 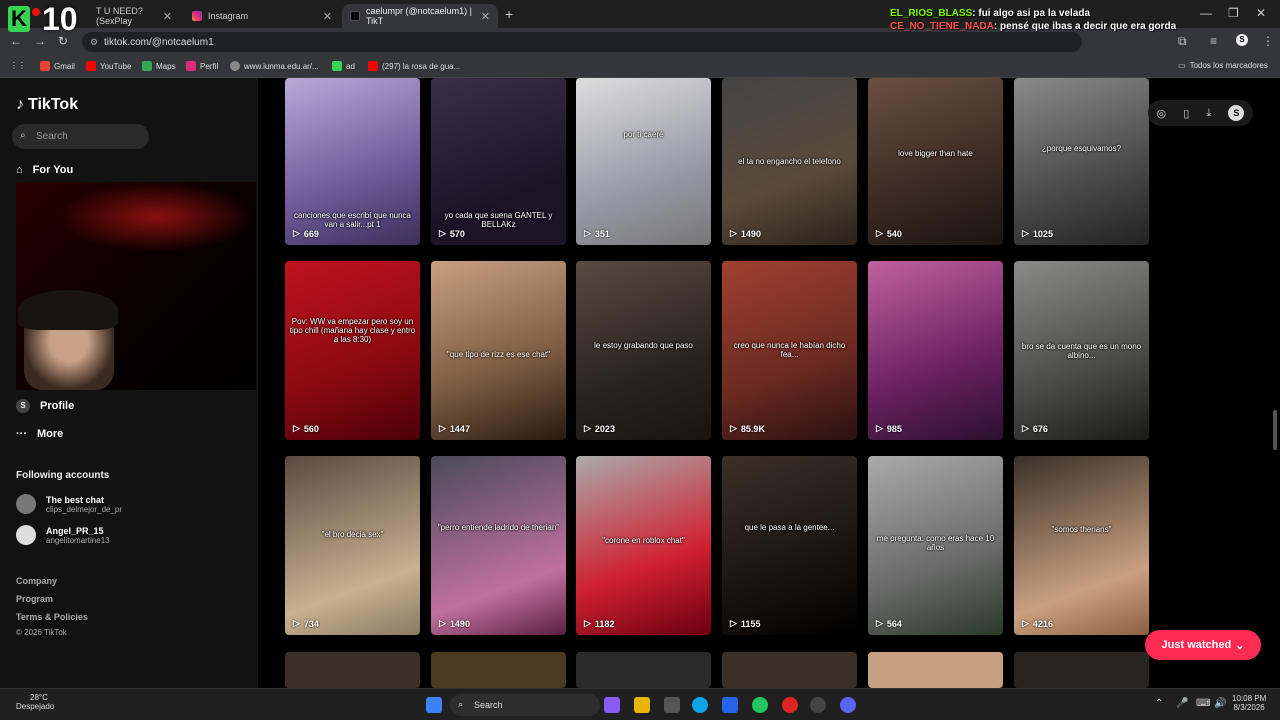 I want to click on video-thumbnail: ▷ 985, so click(x=935, y=350).